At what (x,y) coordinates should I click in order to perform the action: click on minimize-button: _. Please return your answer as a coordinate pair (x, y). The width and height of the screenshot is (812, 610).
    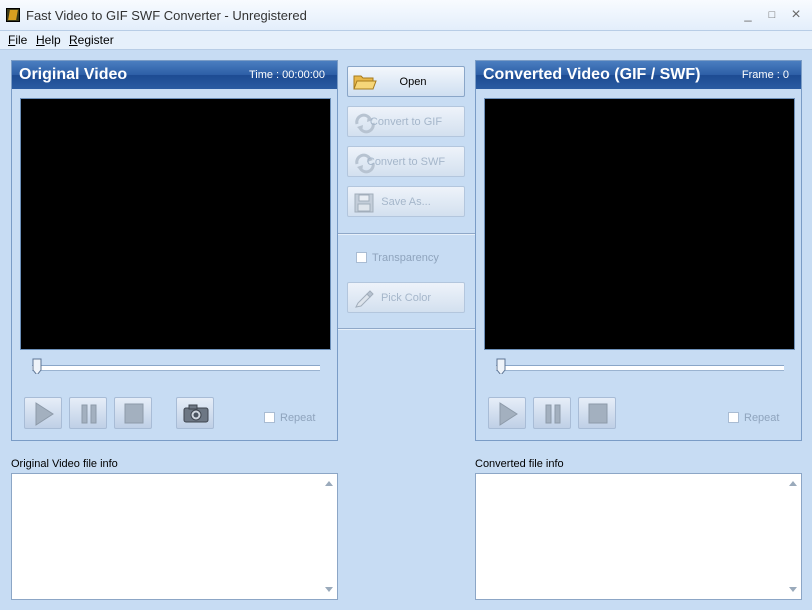
    Looking at the image, I should click on (748, 15).